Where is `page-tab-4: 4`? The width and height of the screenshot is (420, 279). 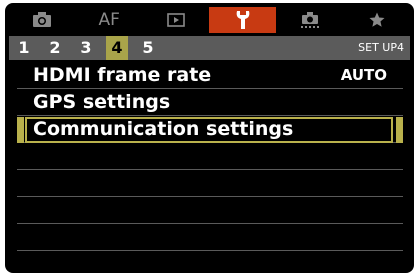
page-tab-4: 4 is located at coordinates (117, 48).